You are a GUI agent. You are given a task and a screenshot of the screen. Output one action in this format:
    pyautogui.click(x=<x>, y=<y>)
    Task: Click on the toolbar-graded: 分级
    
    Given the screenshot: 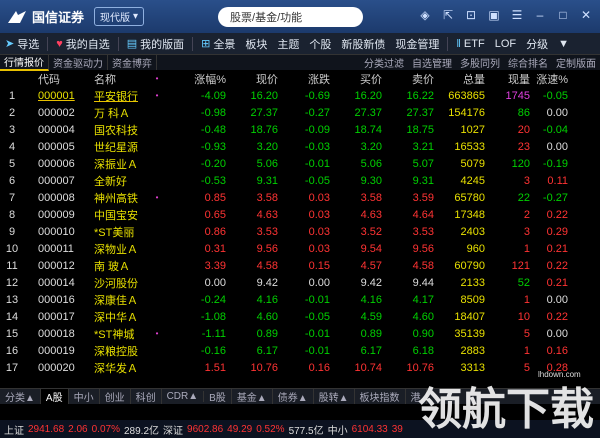 What is the action you would take?
    pyautogui.click(x=537, y=44)
    